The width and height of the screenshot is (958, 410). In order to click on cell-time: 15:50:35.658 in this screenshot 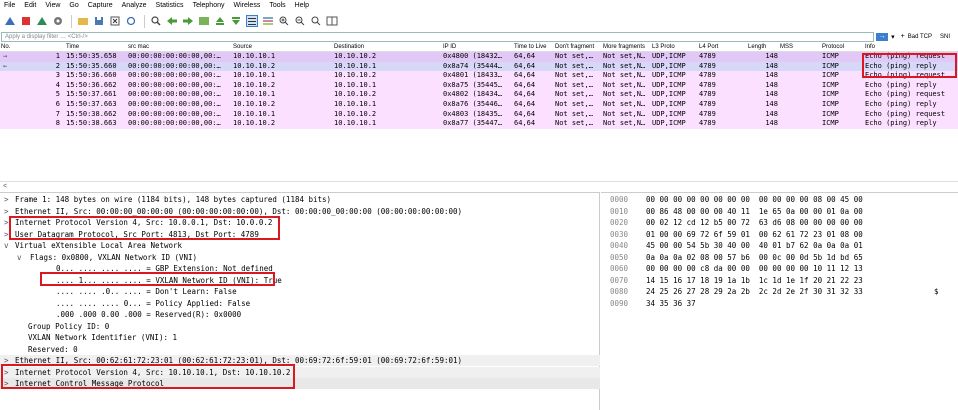, I will do `click(91, 56)`.